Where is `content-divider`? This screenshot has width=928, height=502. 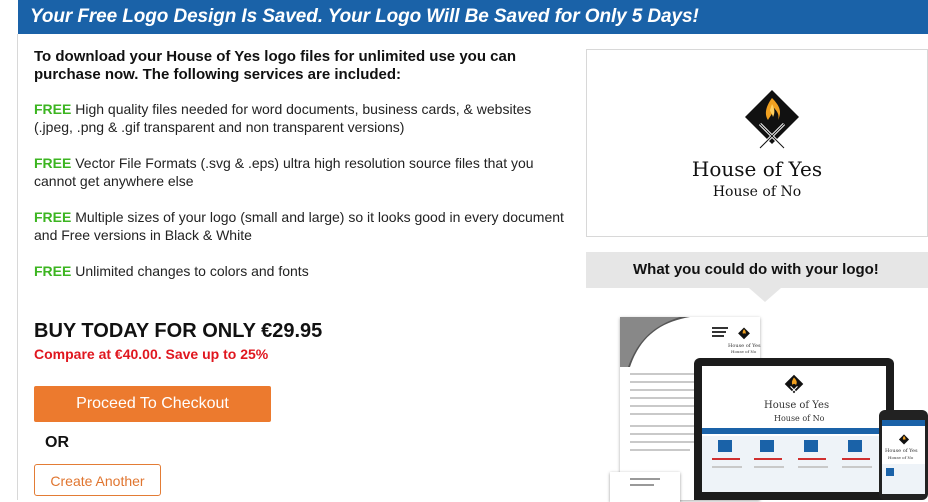 content-divider is located at coordinates (17, 267).